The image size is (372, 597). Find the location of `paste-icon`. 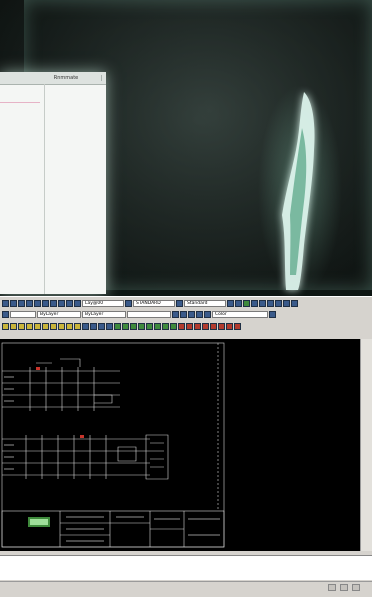

paste-icon is located at coordinates (61, 303).